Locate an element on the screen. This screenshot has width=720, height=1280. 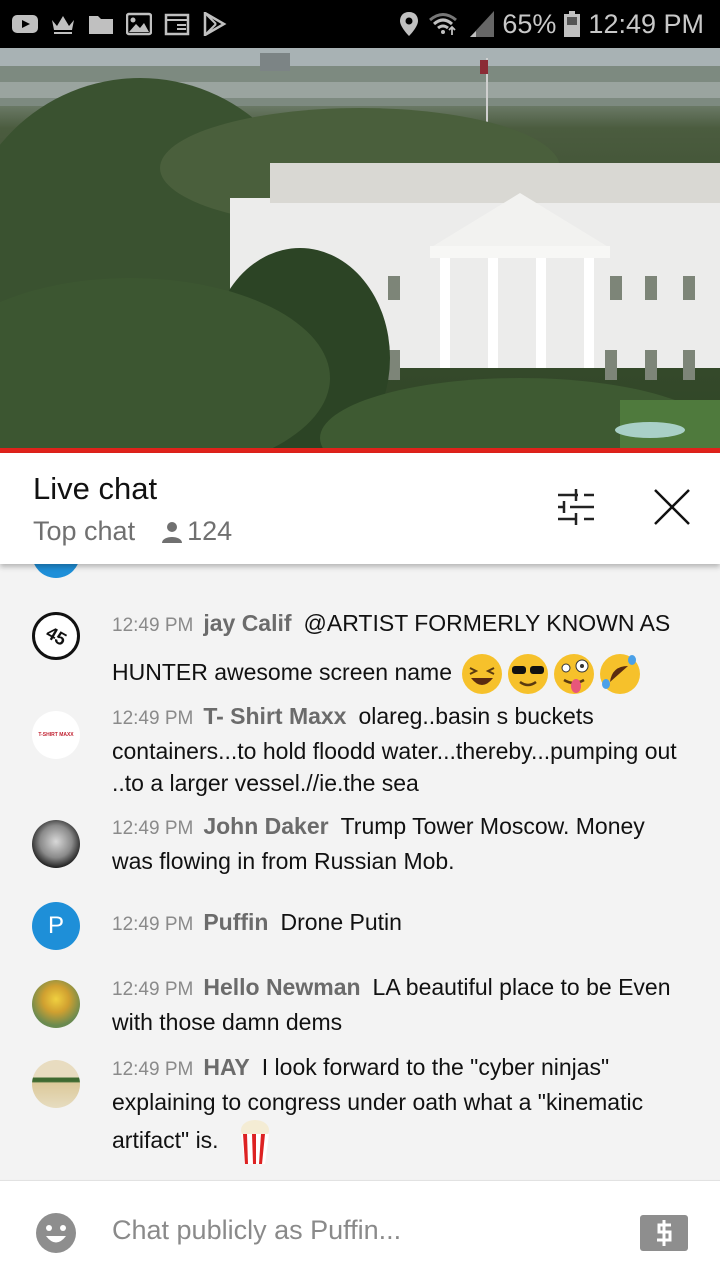
avatar: P is located at coordinates (56, 926).